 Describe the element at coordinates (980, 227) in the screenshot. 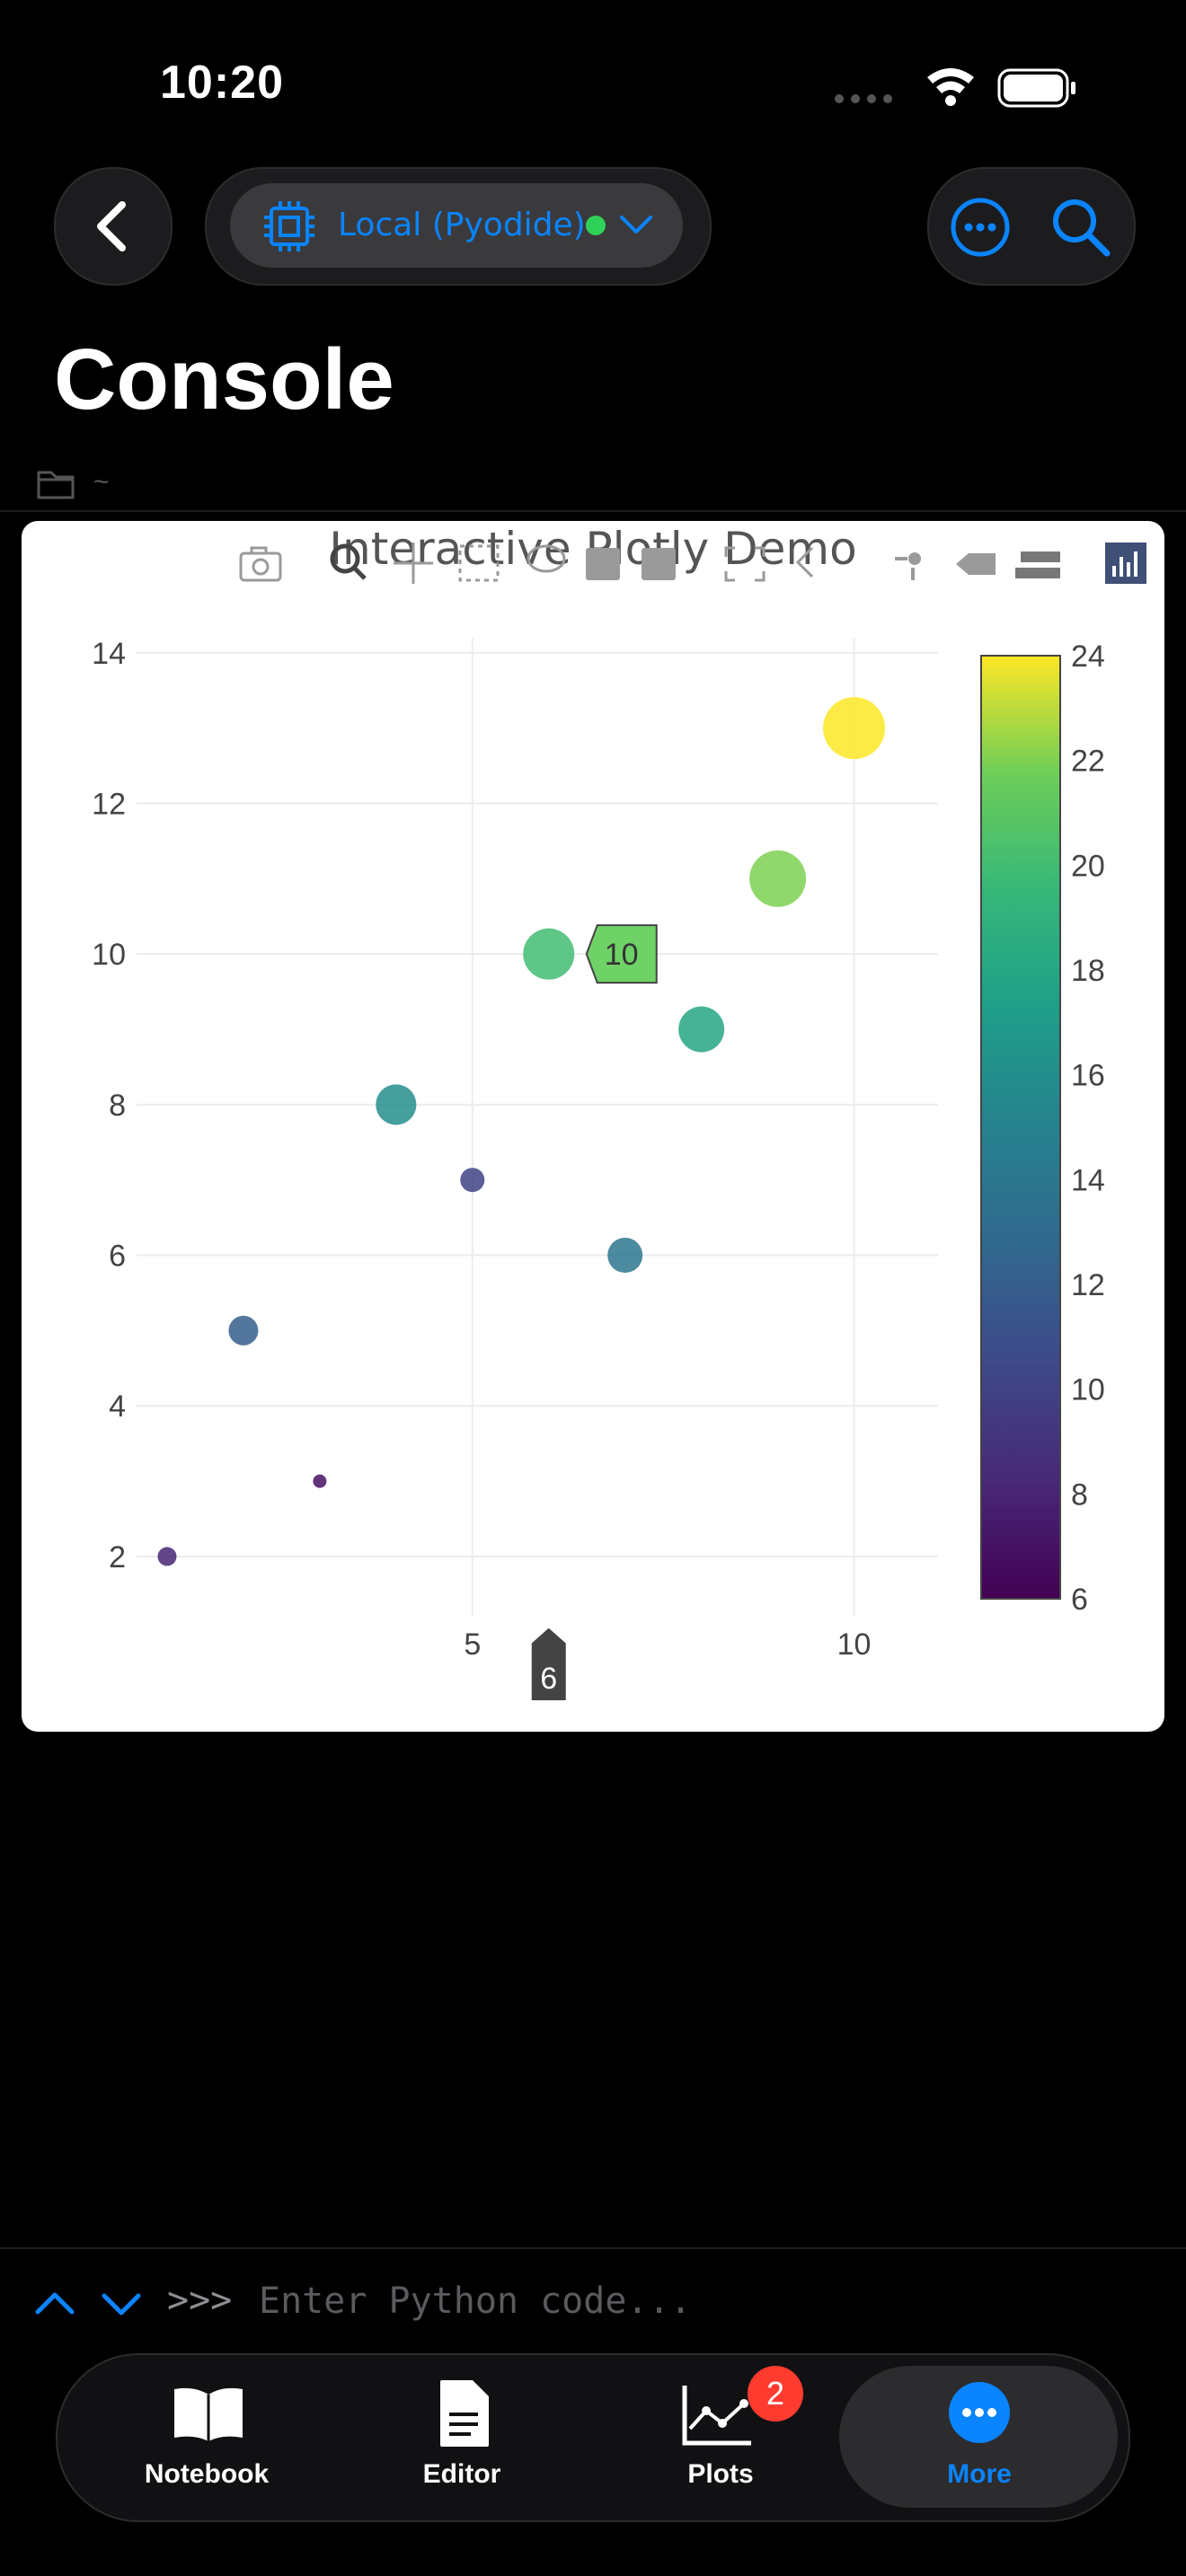

I see `more-options-icon` at that location.